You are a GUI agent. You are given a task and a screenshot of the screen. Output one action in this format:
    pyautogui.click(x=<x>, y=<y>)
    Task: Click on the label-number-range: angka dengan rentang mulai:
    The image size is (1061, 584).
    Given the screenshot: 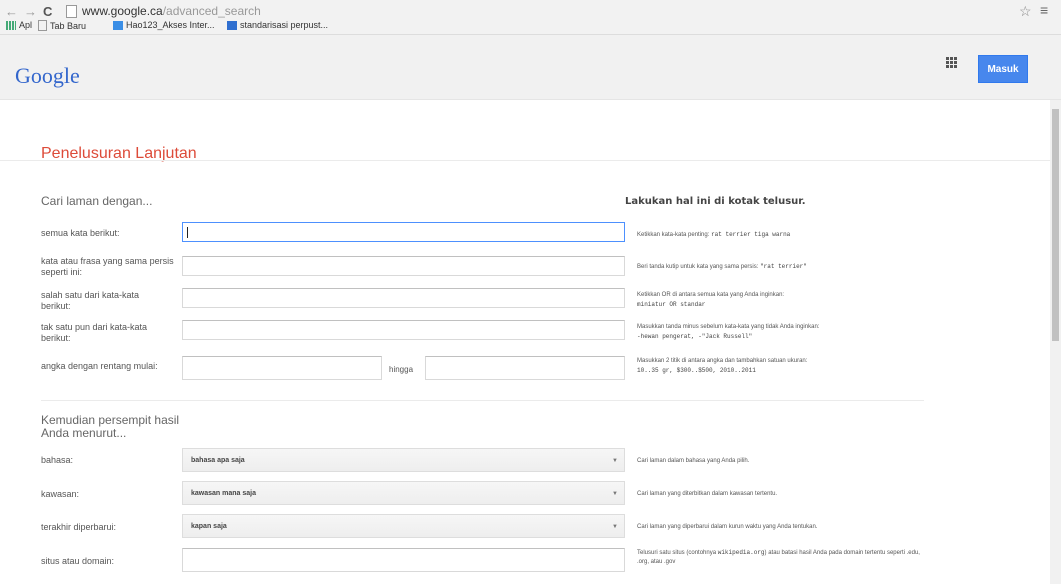 What is the action you would take?
    pyautogui.click(x=99, y=366)
    